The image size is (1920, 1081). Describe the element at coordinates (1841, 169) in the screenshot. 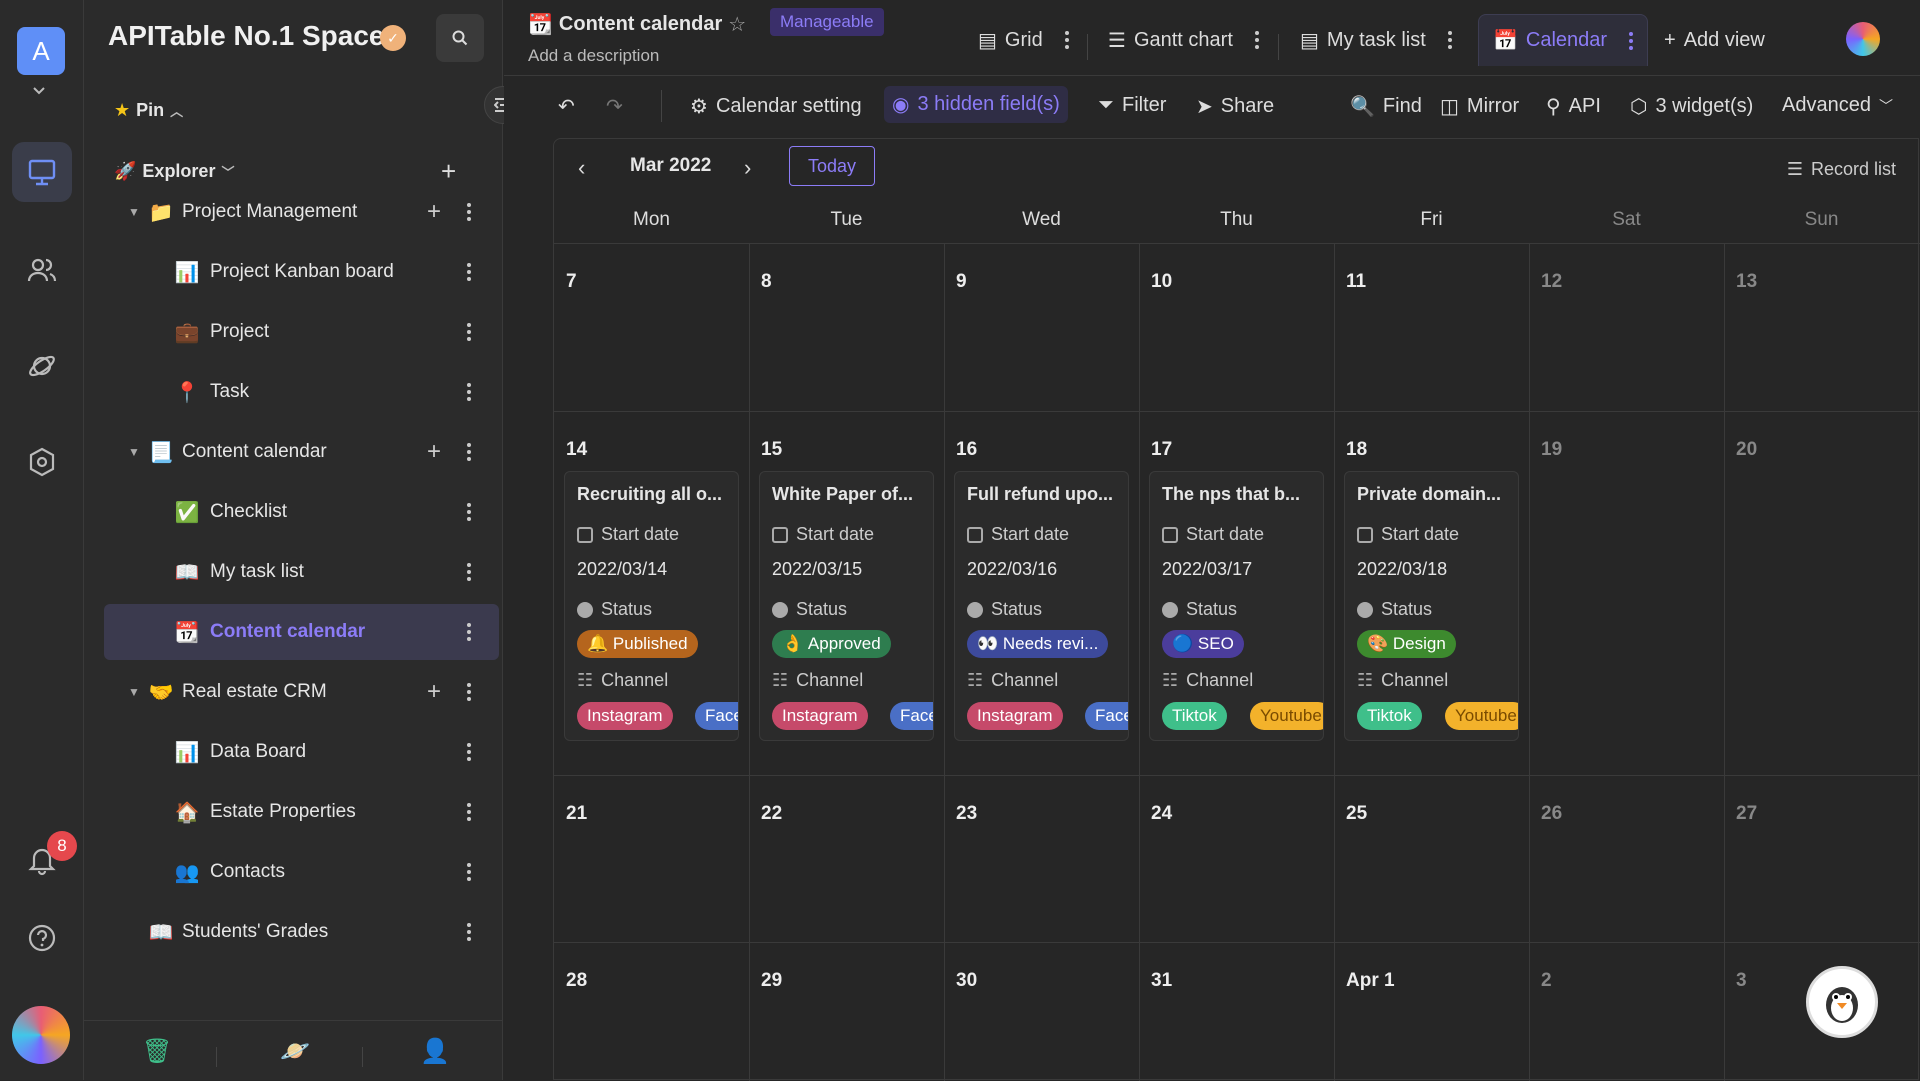

I see `record-list-button: ☰ Record list` at that location.